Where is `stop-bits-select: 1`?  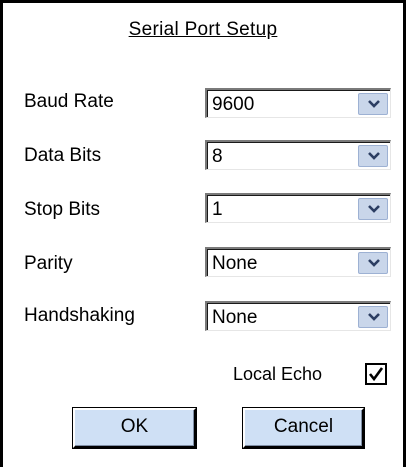 stop-bits-select: 1 is located at coordinates (298, 208).